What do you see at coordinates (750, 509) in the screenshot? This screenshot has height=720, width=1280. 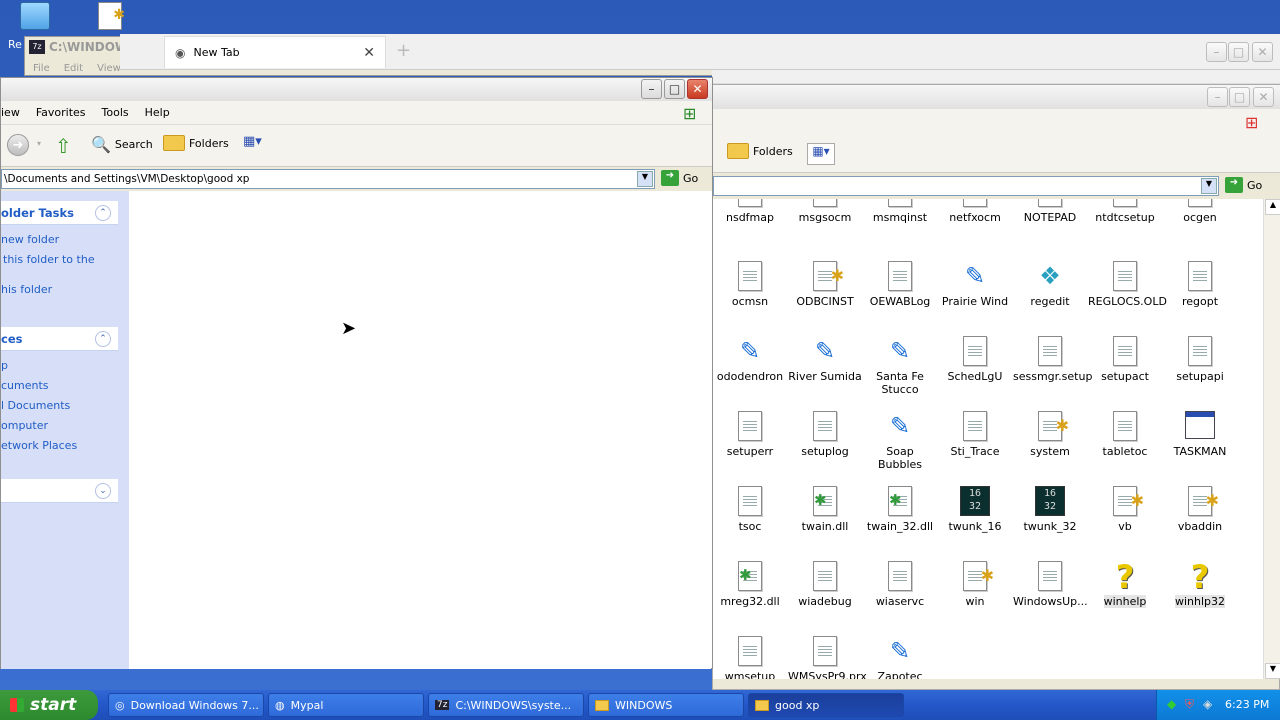 I see `file-icon-tsoc: tsoc` at bounding box center [750, 509].